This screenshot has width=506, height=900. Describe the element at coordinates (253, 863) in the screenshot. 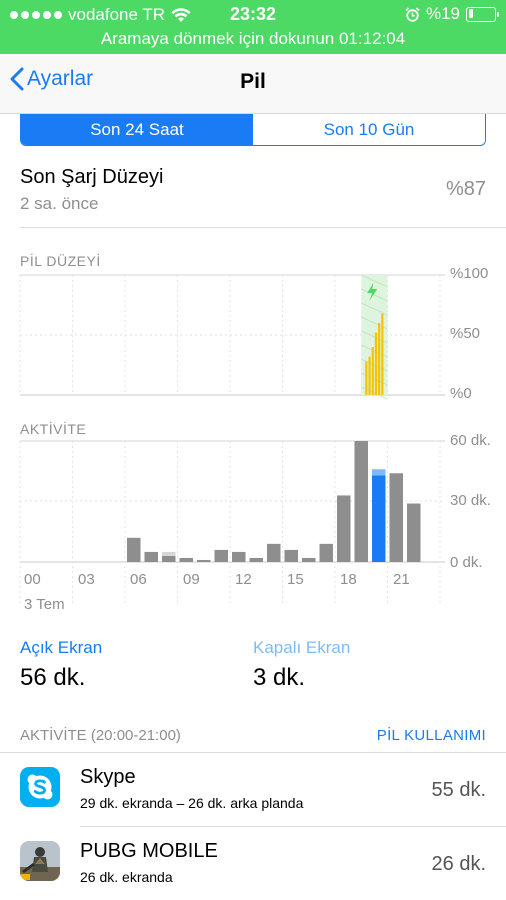

I see `app-row-pubg: PUBG MOBILE 26 dk. ekranda 26 dk.` at that location.